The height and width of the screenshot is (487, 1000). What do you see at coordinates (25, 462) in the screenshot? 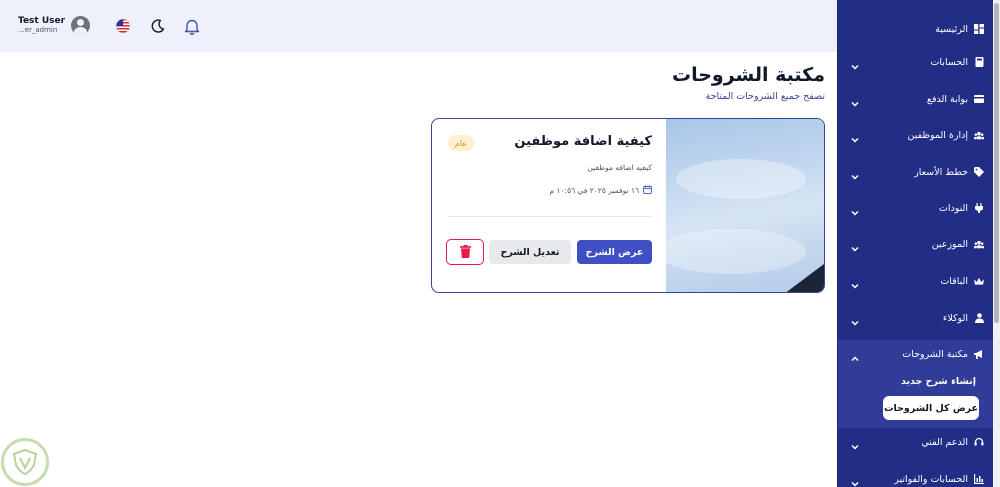
I see `watermark-logo` at bounding box center [25, 462].